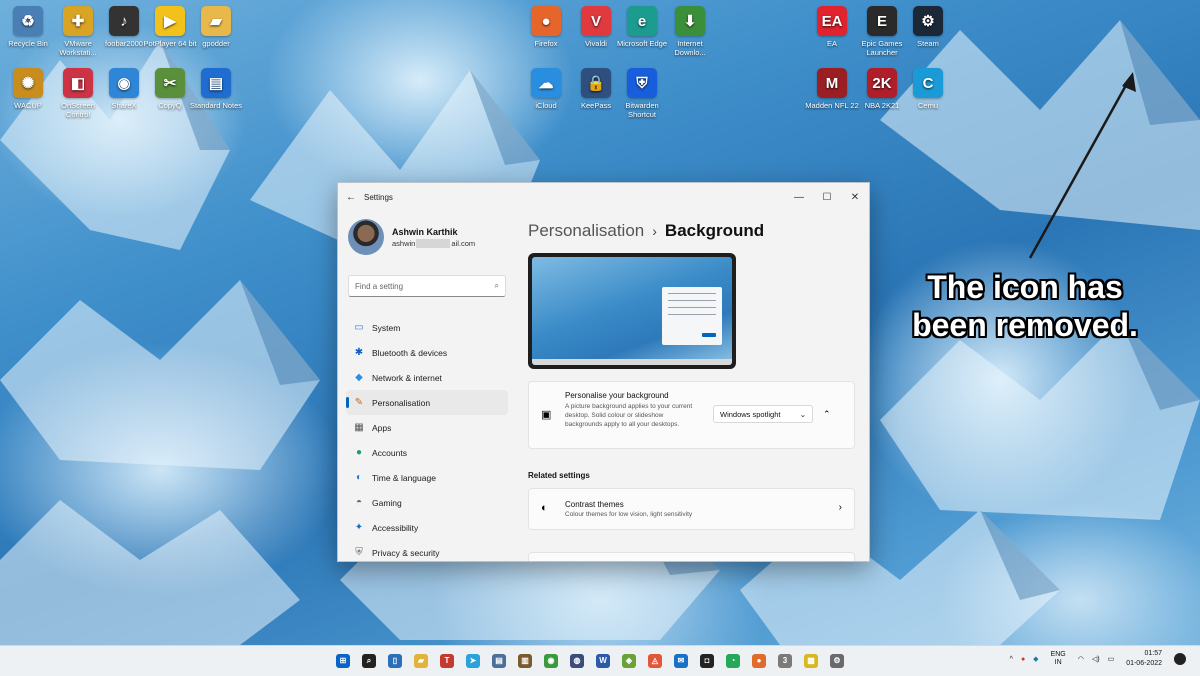 This screenshot has height=676, width=1200. I want to click on file-explorer-icon: ▰, so click(421, 661).